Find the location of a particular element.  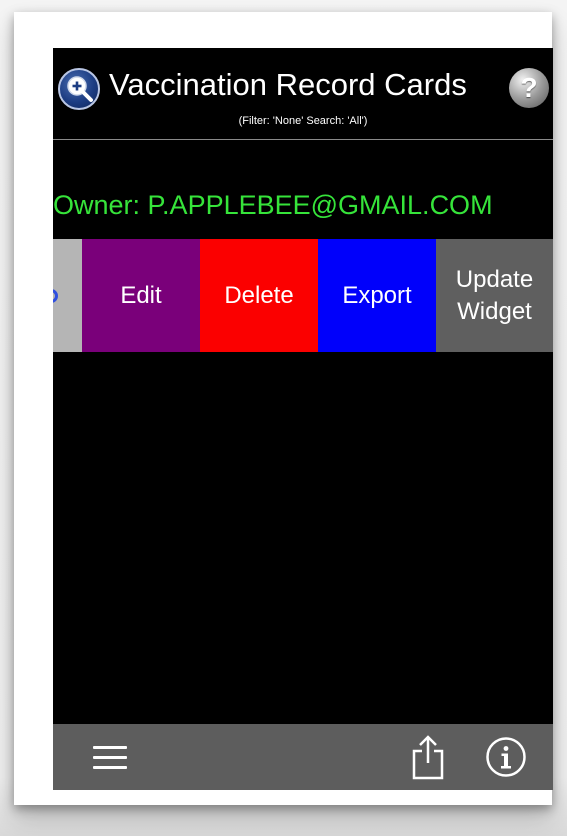

app-title: Vaccination Record Cards is located at coordinates (288, 84).